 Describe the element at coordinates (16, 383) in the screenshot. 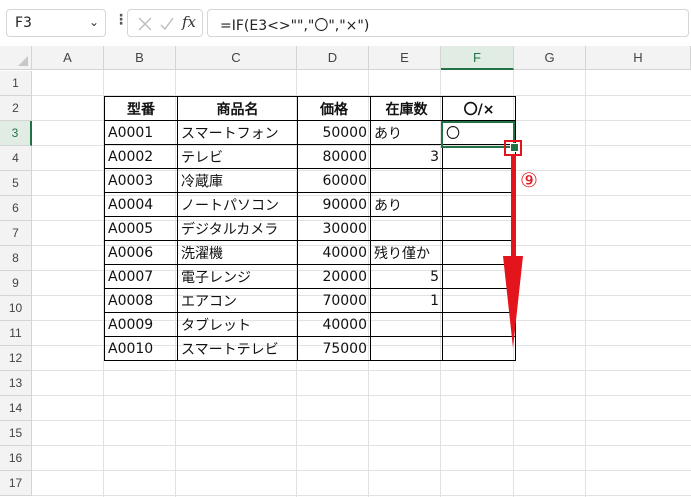

I see `row-header-13: 13` at that location.